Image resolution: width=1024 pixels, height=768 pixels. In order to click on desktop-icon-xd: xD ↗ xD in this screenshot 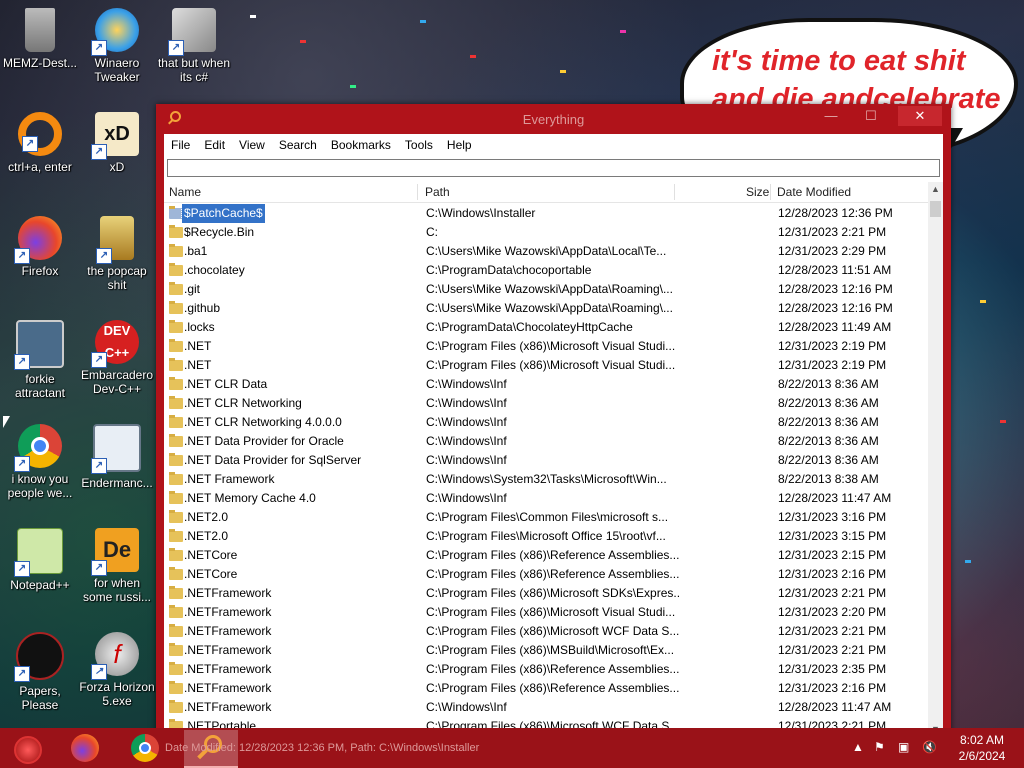, I will do `click(117, 143)`.